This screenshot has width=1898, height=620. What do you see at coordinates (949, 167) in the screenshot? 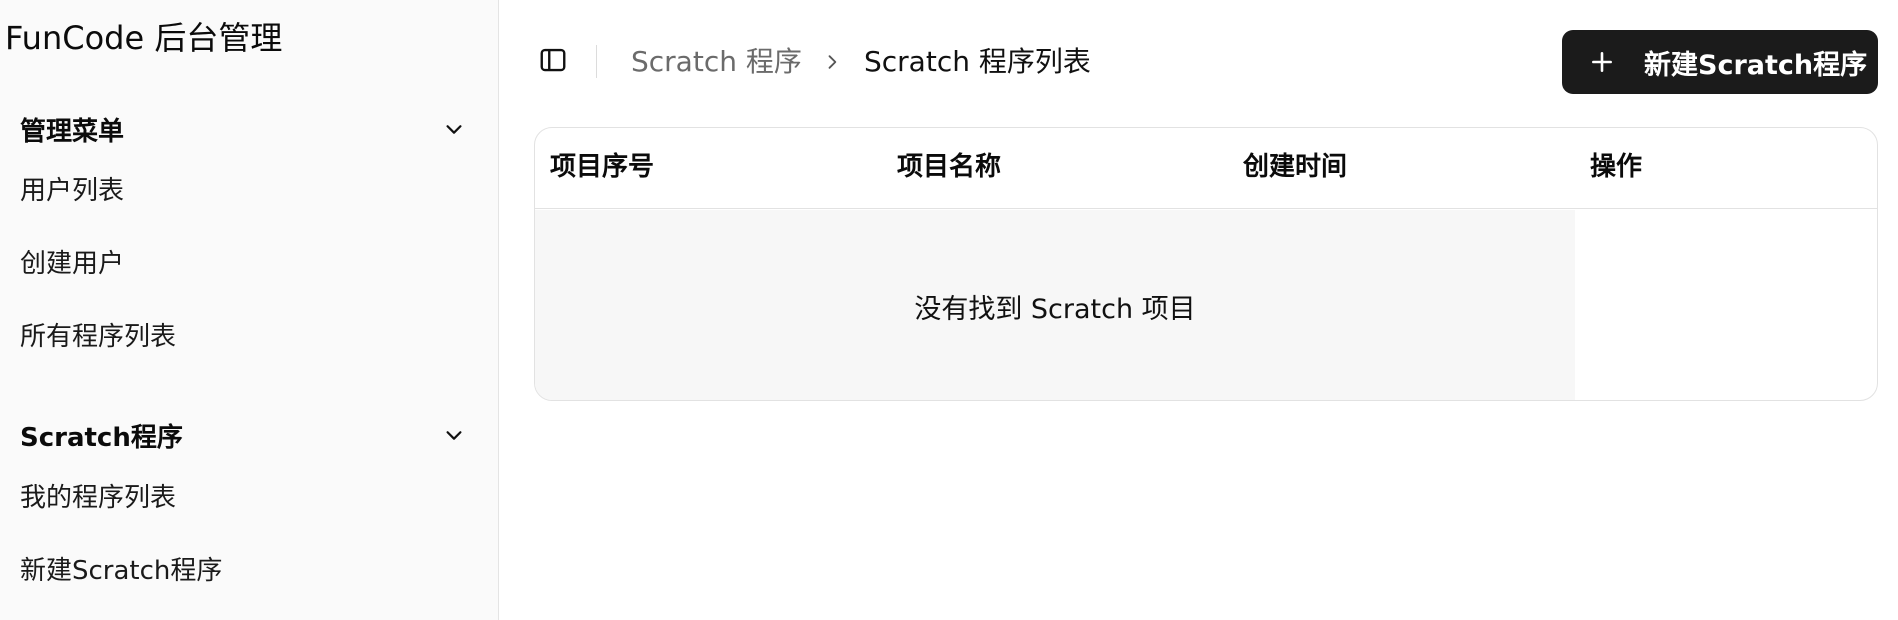
I see `column-header-name: 项目名称` at bounding box center [949, 167].